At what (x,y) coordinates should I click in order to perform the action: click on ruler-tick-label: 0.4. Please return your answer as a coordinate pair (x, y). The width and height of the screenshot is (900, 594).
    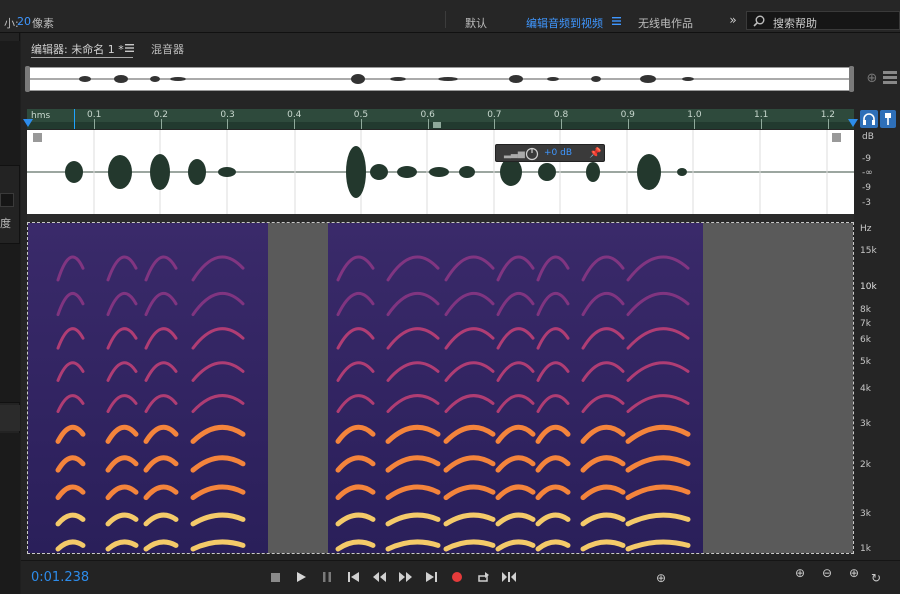
    Looking at the image, I should click on (294, 115).